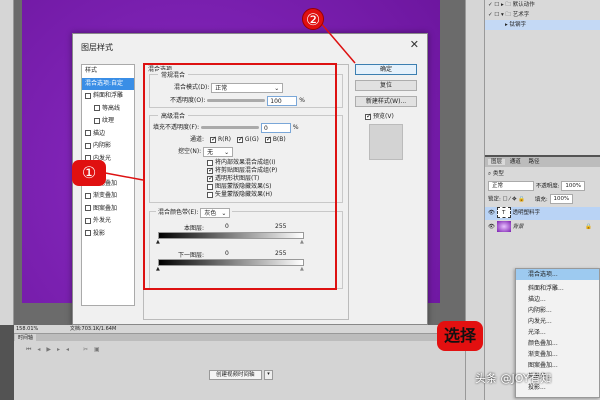  I want to click on layer-blend-select: 正常, so click(511, 186).